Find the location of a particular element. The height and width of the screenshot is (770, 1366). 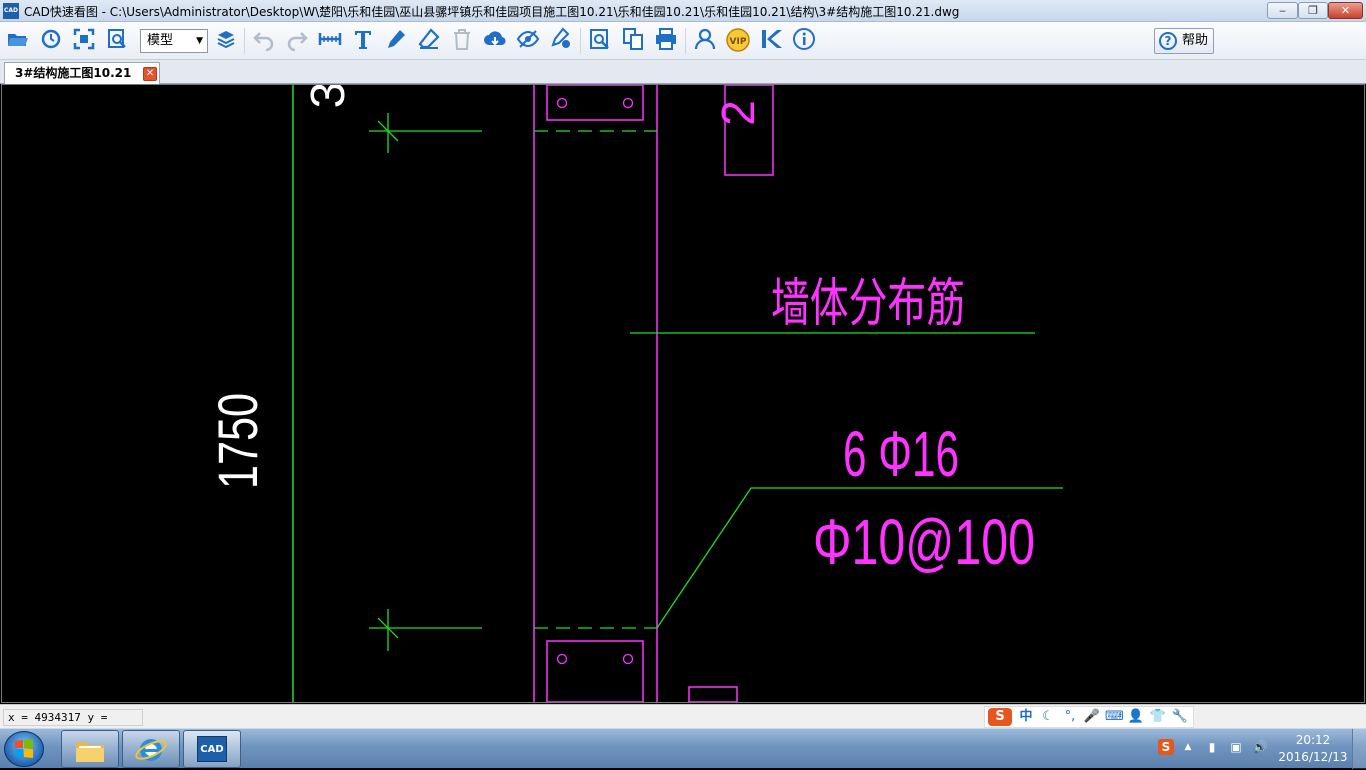

sogou-tray-icon: S is located at coordinates (1166, 747).